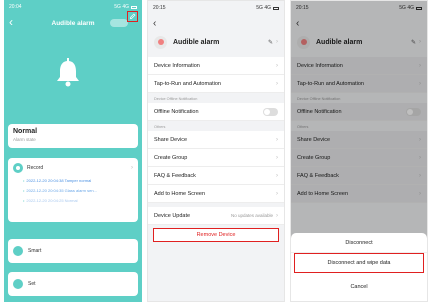 The height and width of the screenshot is (302, 432). I want to click on faq-feedback-row: FAQ & Feedback ›, so click(216, 176).